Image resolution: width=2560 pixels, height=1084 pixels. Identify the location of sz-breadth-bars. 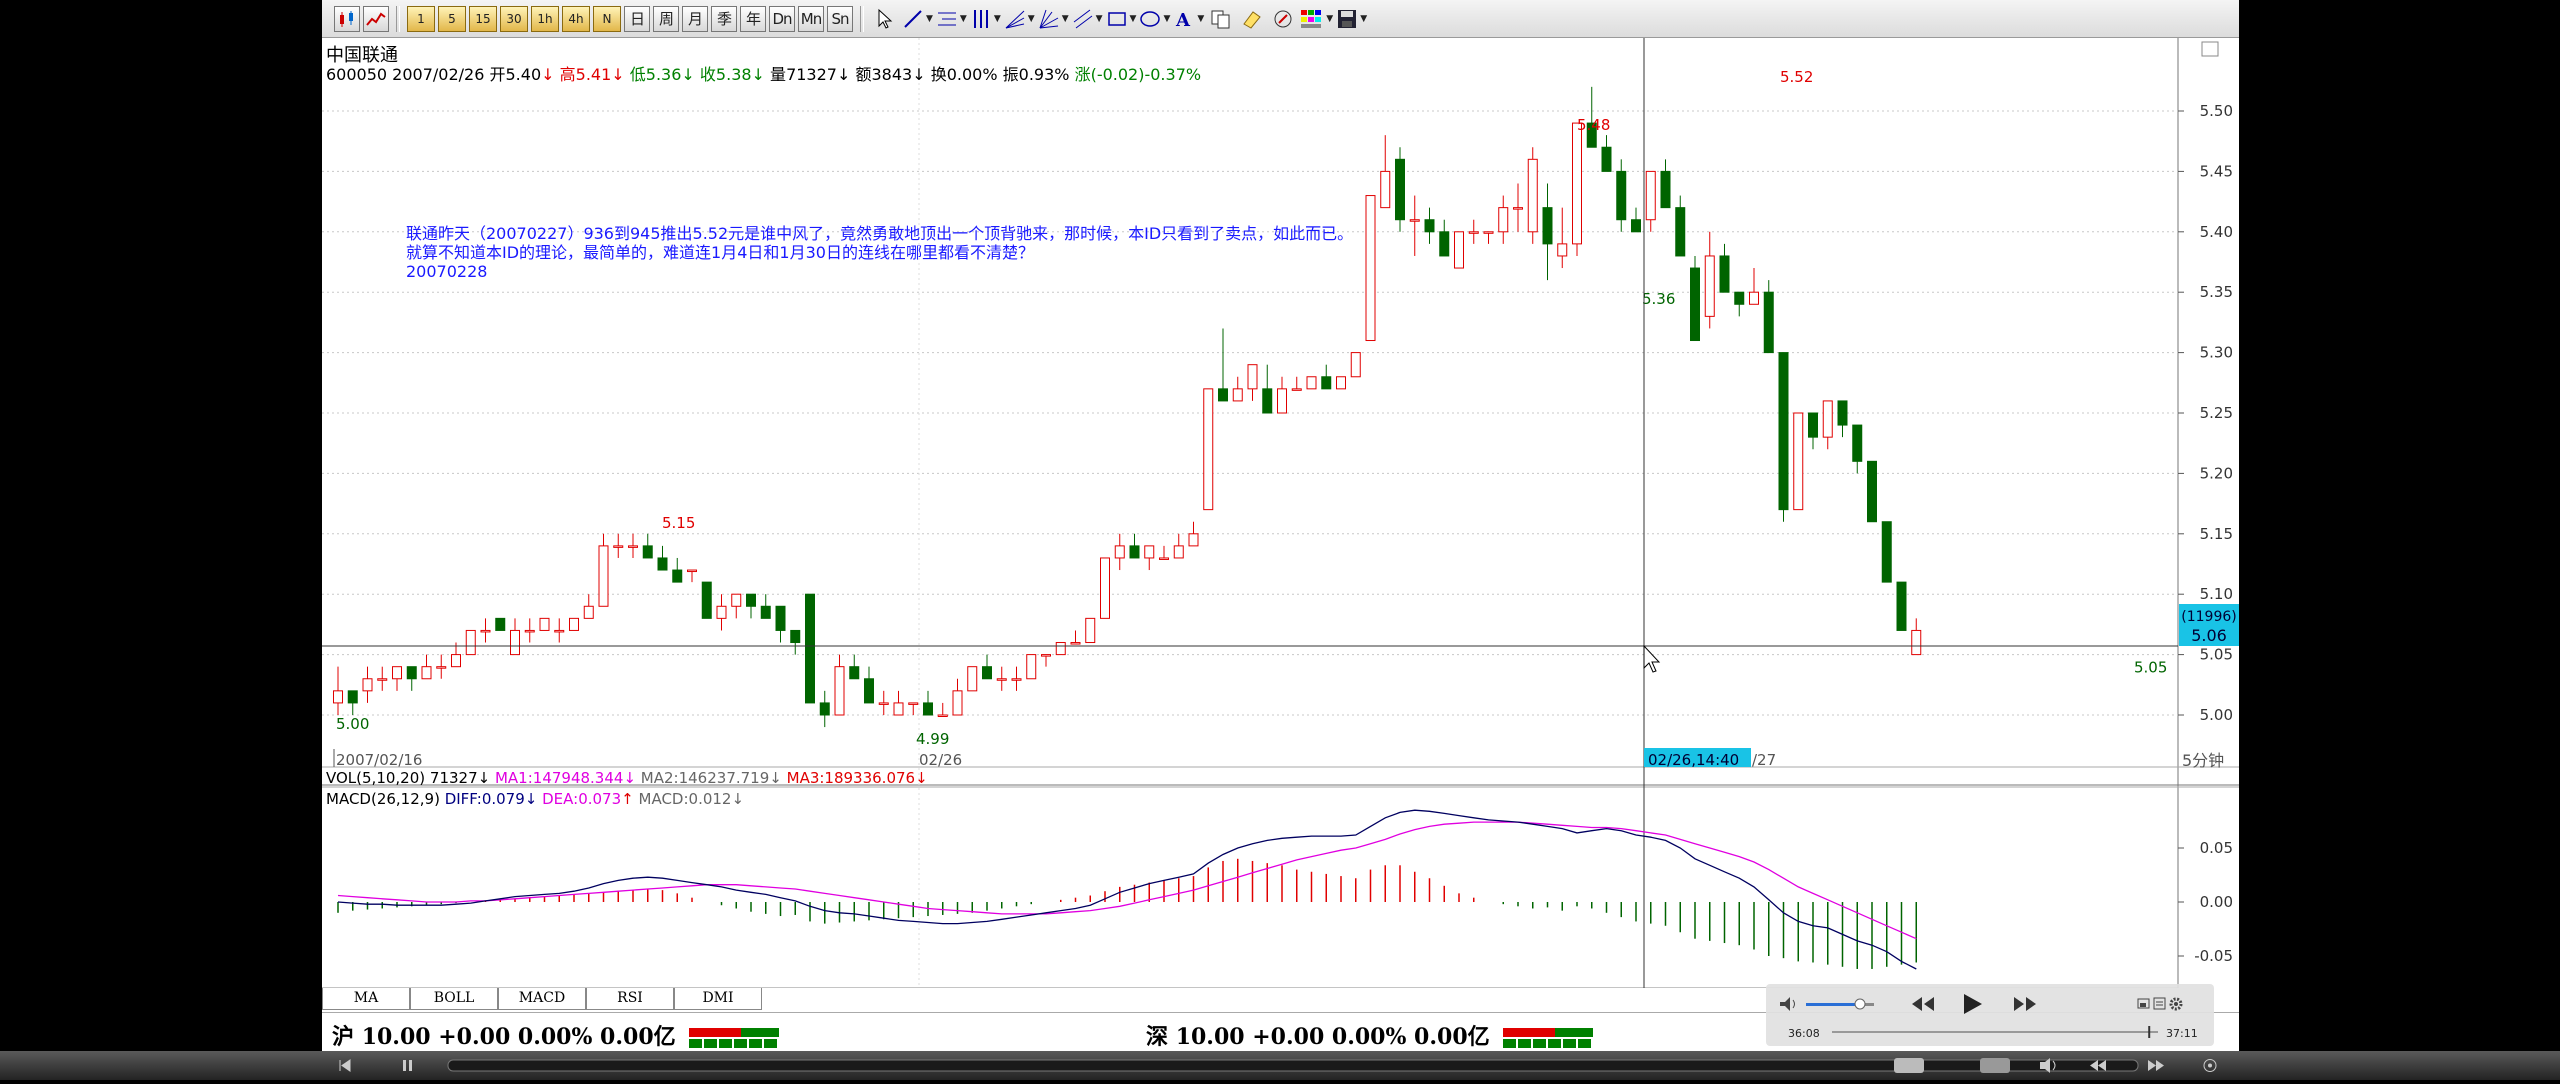
(1548, 1038).